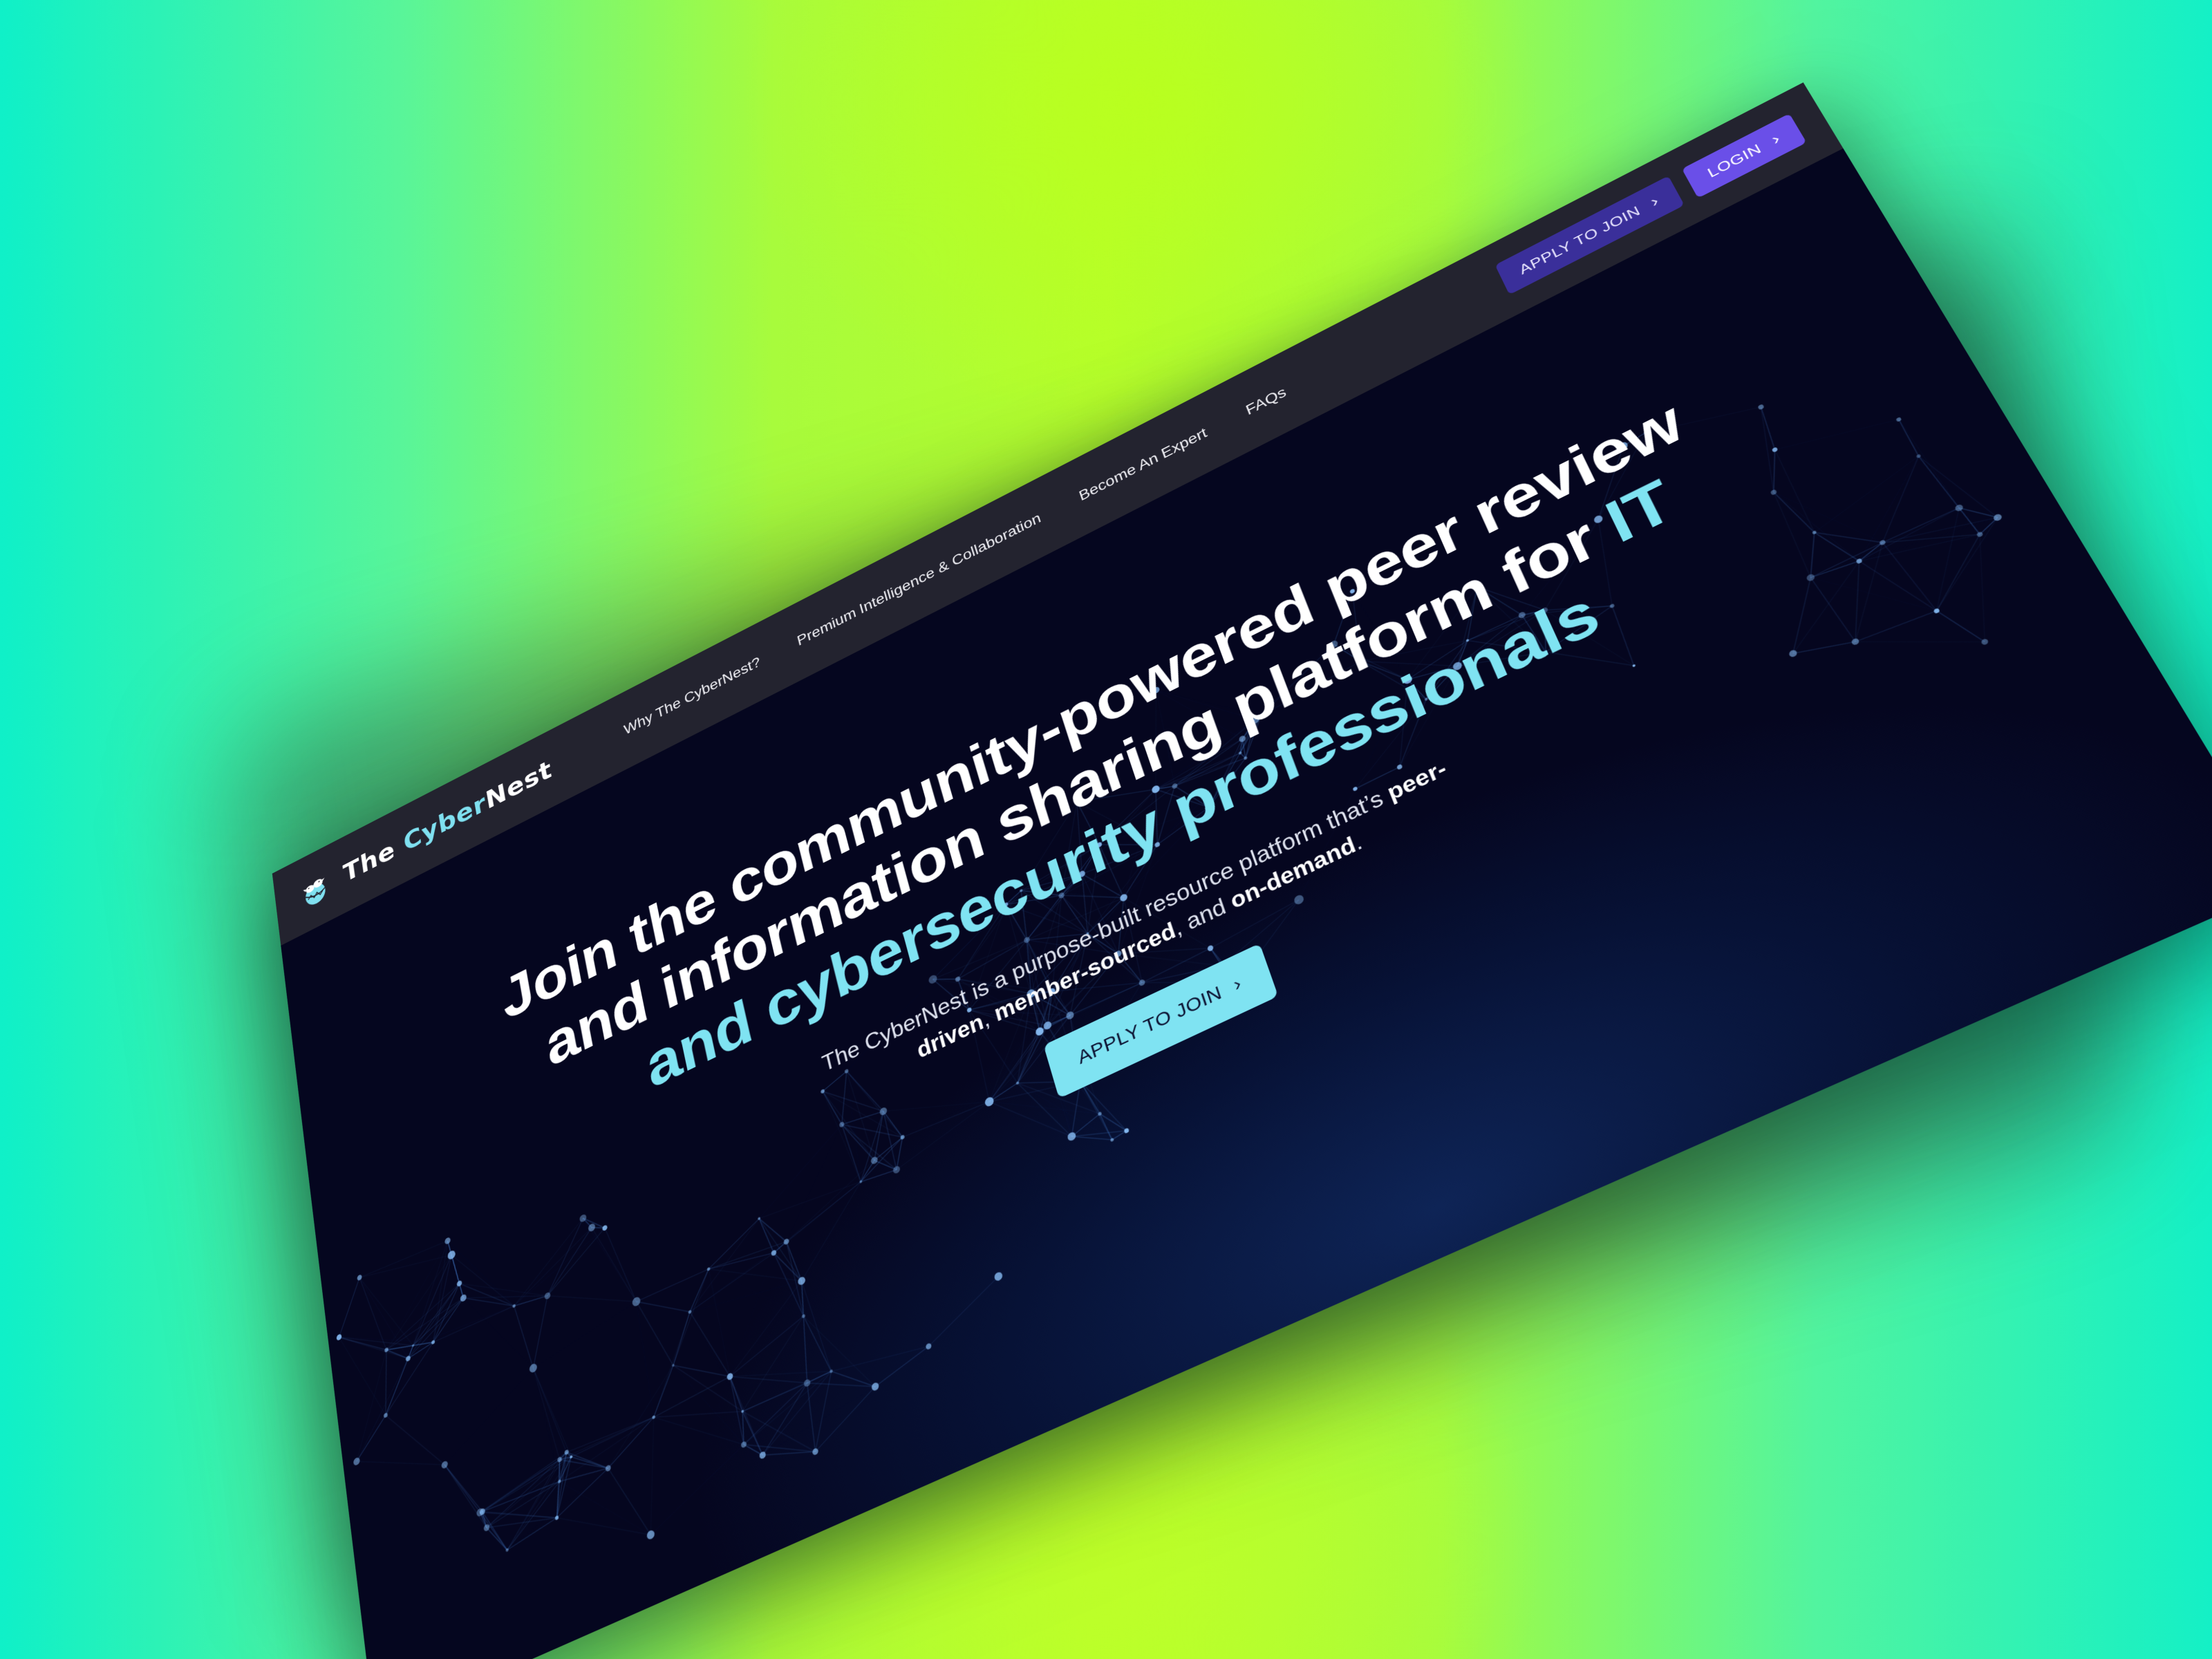 This screenshot has width=2212, height=1659. What do you see at coordinates (1266, 401) in the screenshot?
I see `nav-item-faqs: FAQs` at bounding box center [1266, 401].